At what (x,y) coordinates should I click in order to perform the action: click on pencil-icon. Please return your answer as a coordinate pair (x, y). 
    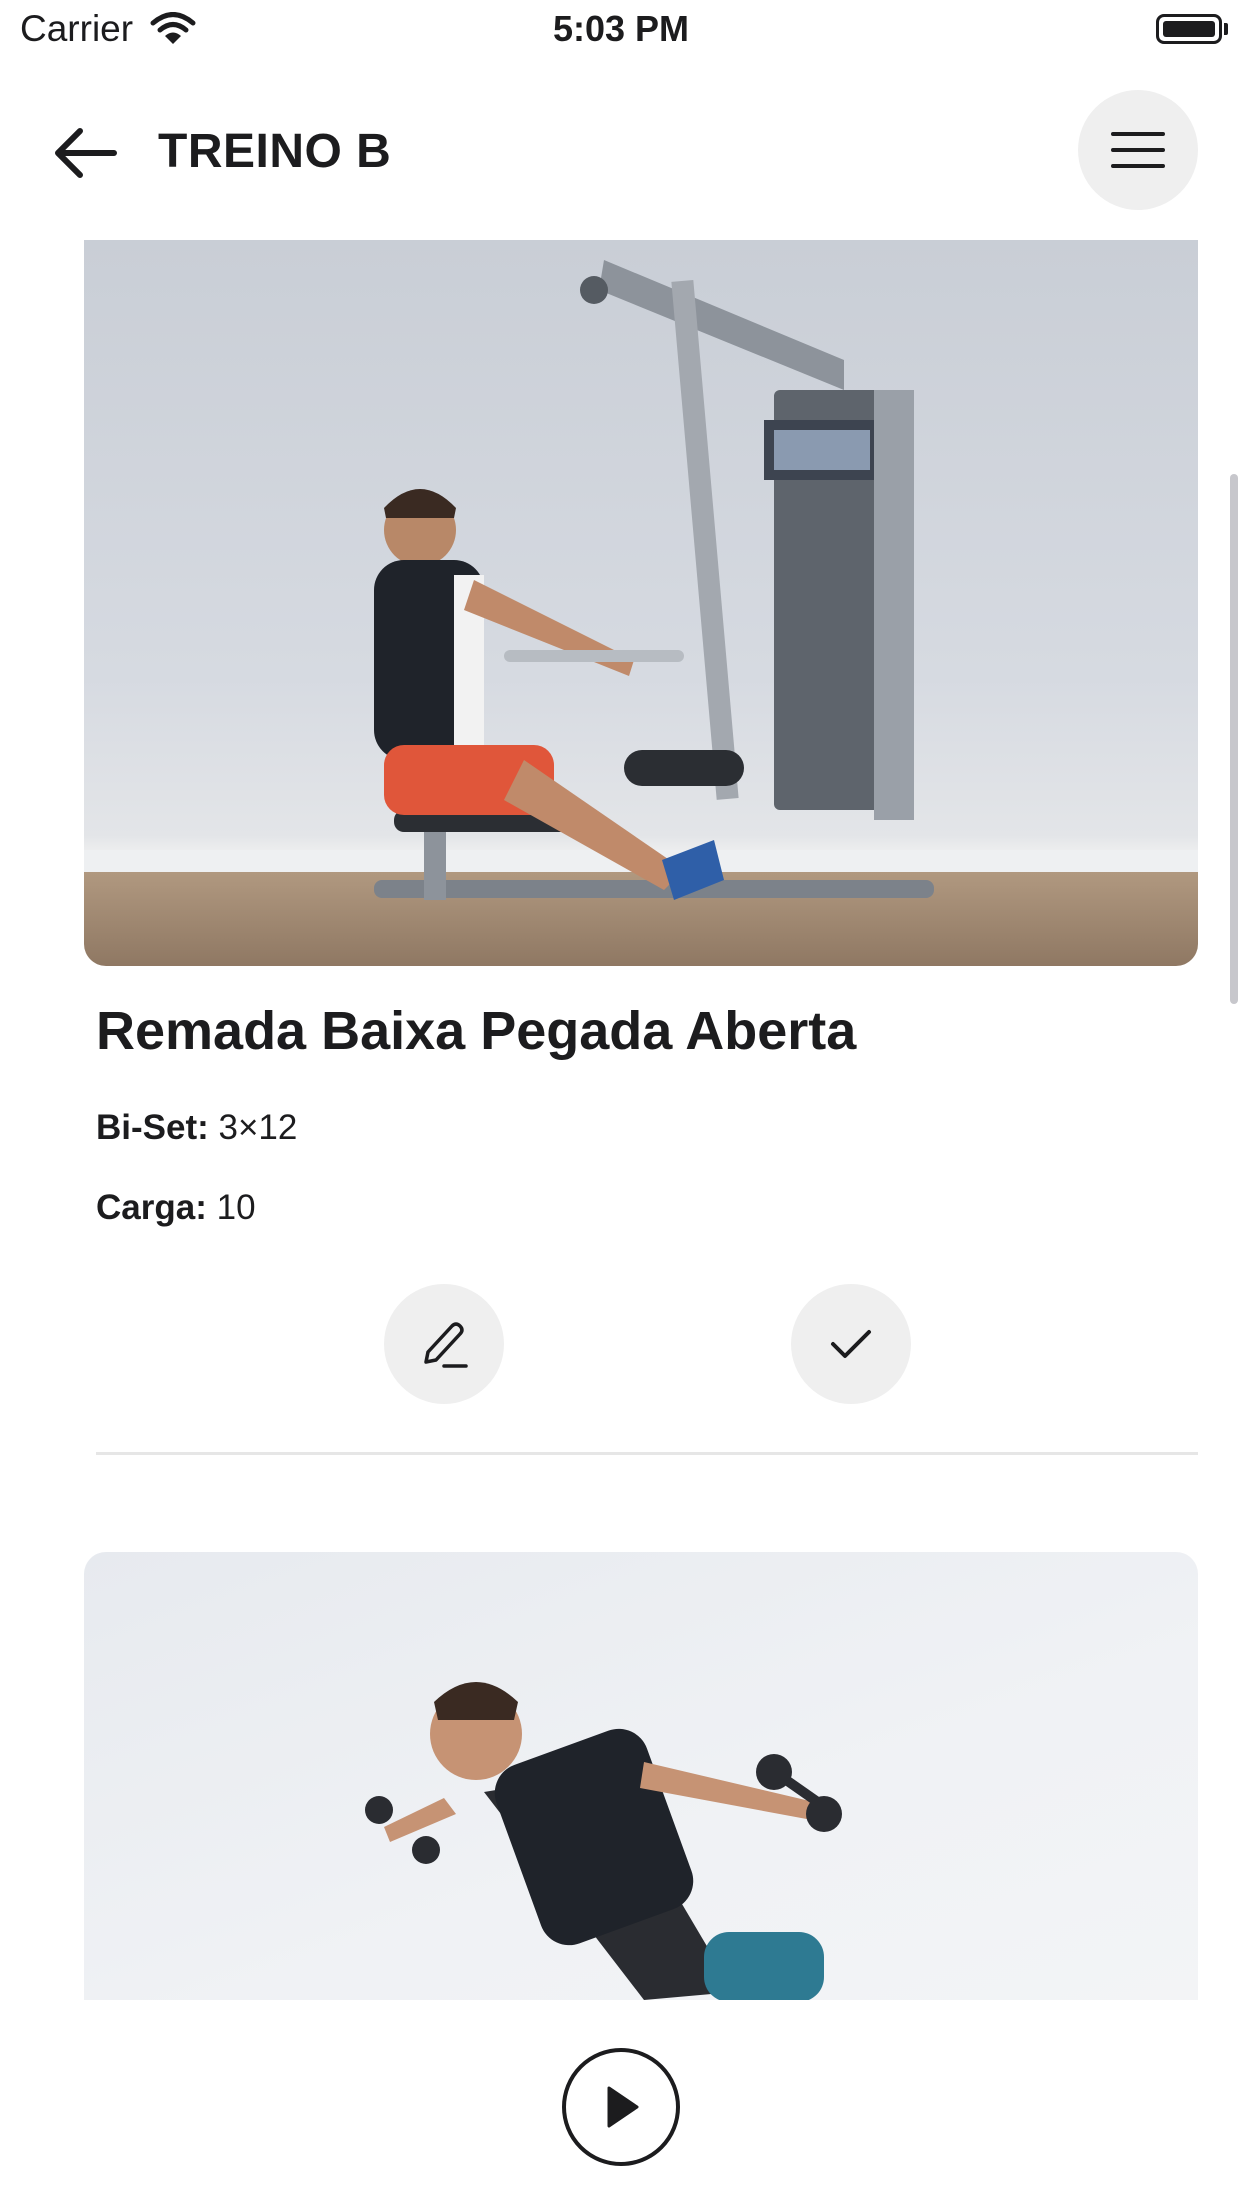
    Looking at the image, I should click on (446, 1345).